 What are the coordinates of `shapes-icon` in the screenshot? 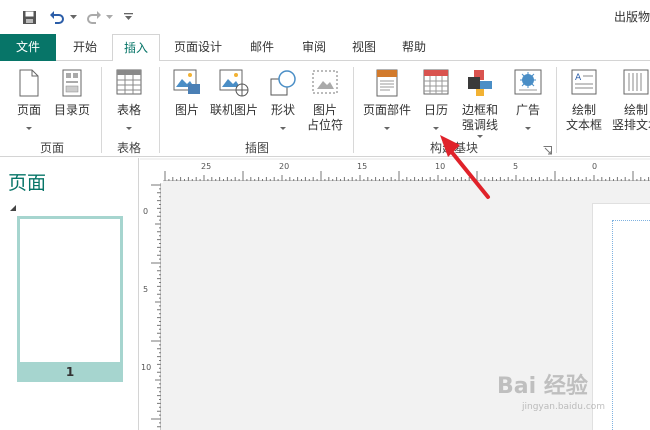 It's located at (283, 83).